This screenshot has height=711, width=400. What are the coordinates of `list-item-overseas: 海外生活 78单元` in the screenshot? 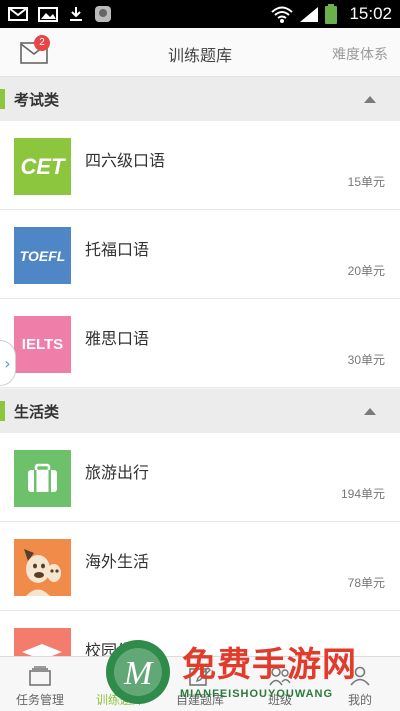 It's located at (200, 566).